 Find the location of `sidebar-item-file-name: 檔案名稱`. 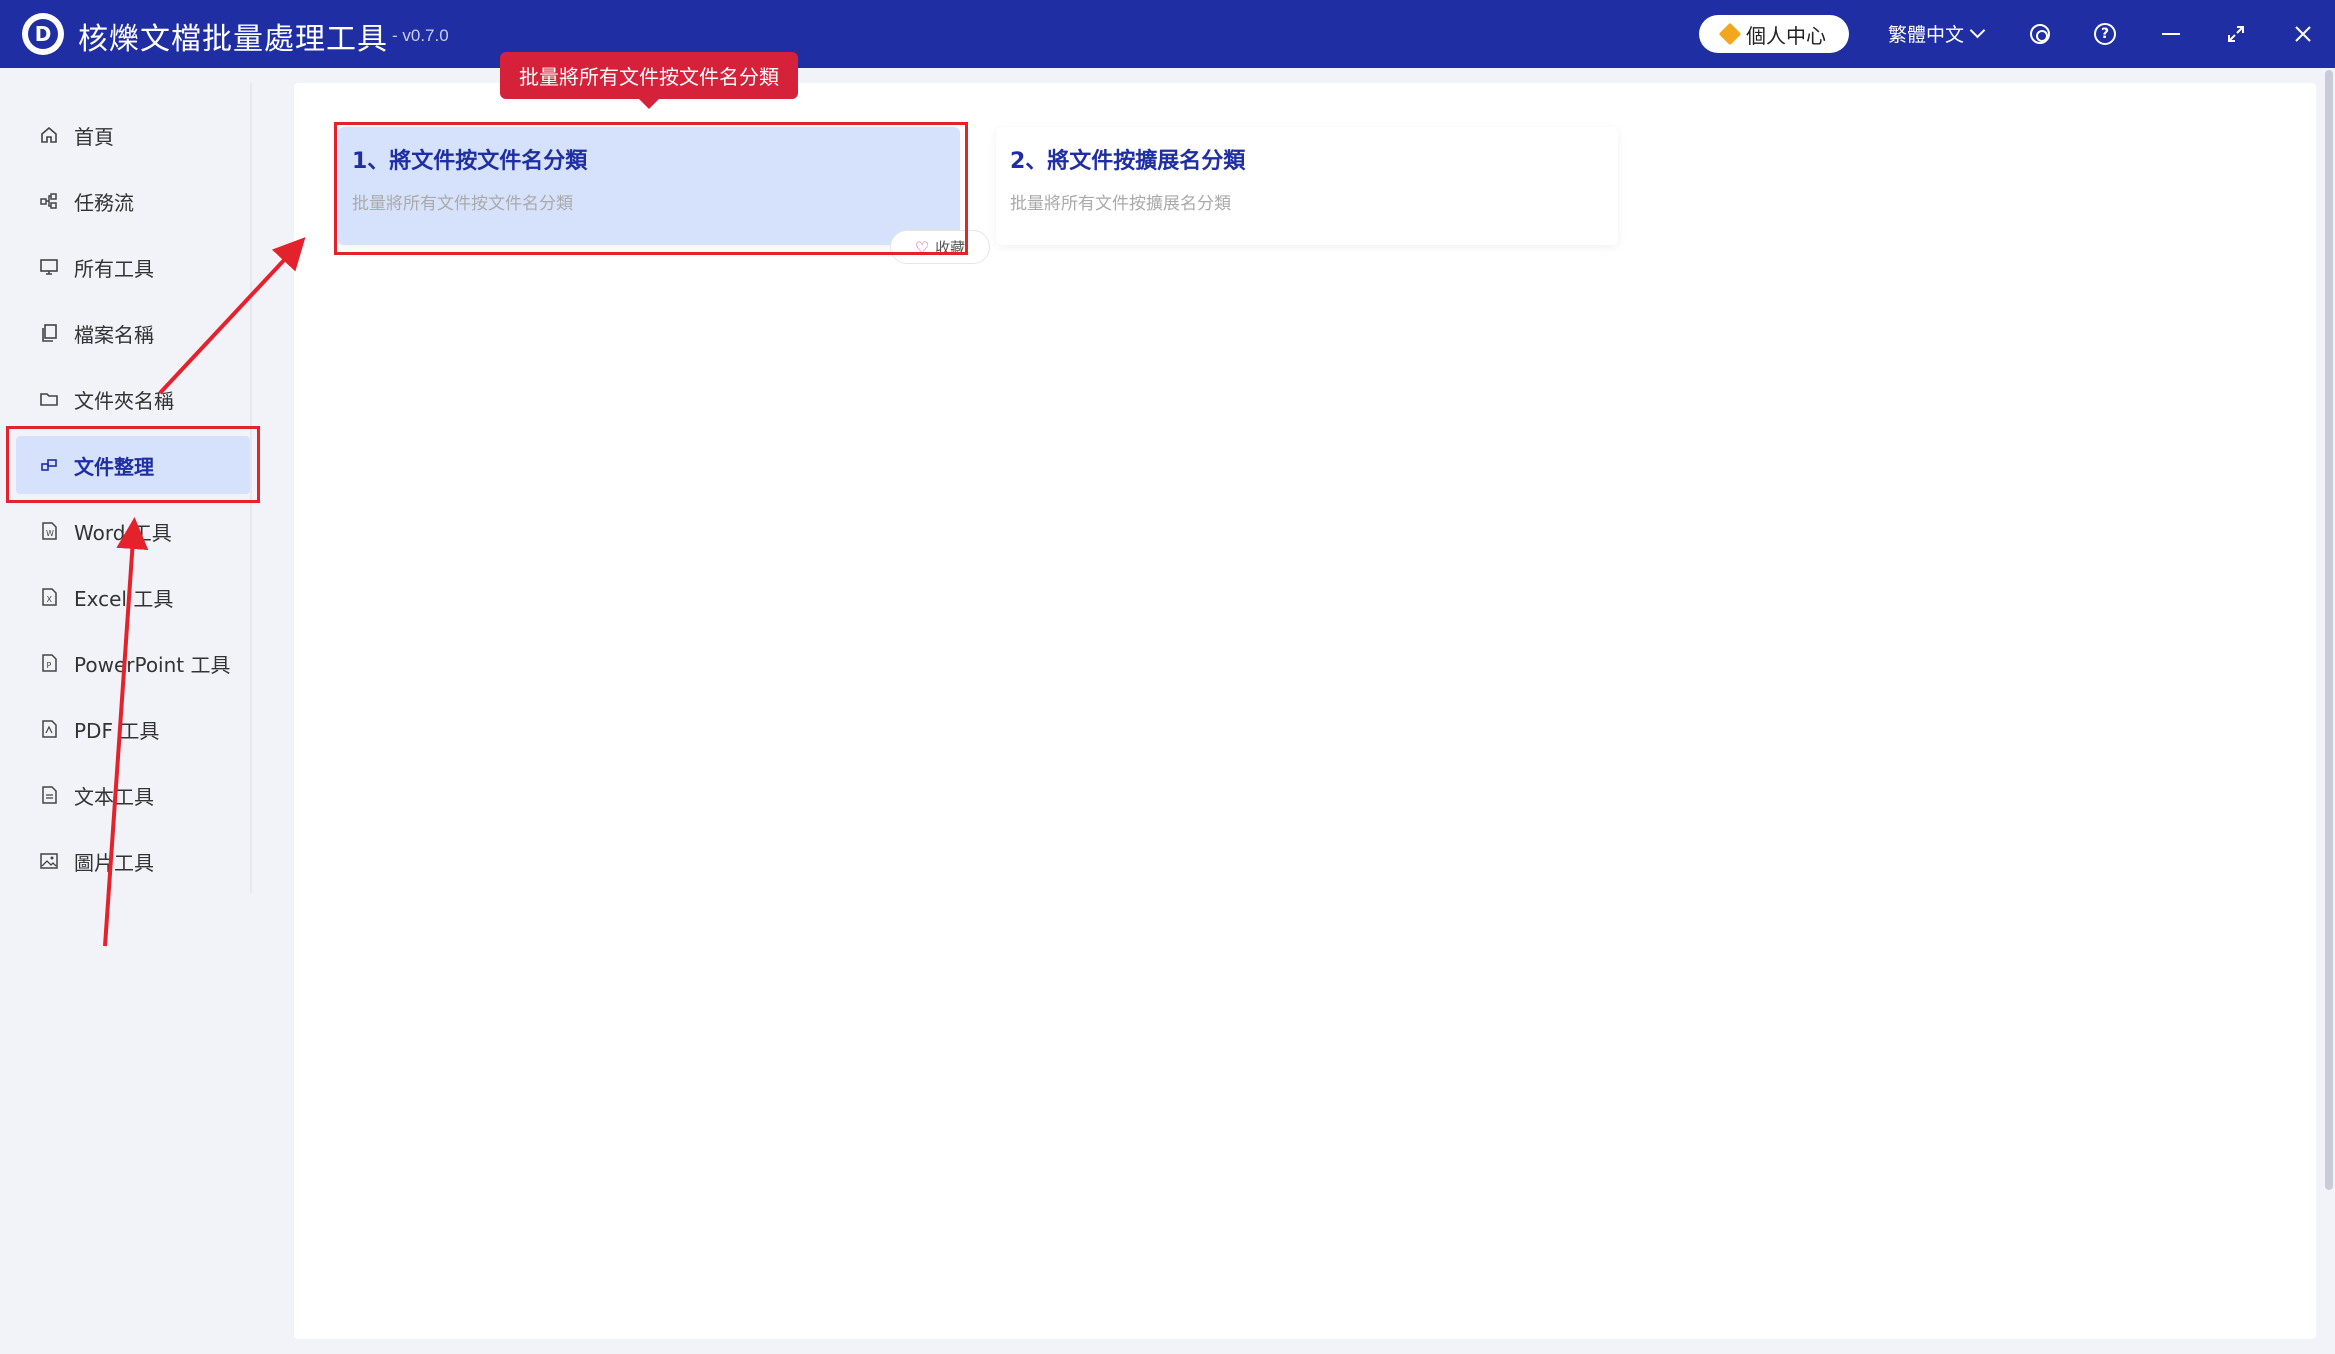

sidebar-item-file-name: 檔案名稱 is located at coordinates (133, 333).